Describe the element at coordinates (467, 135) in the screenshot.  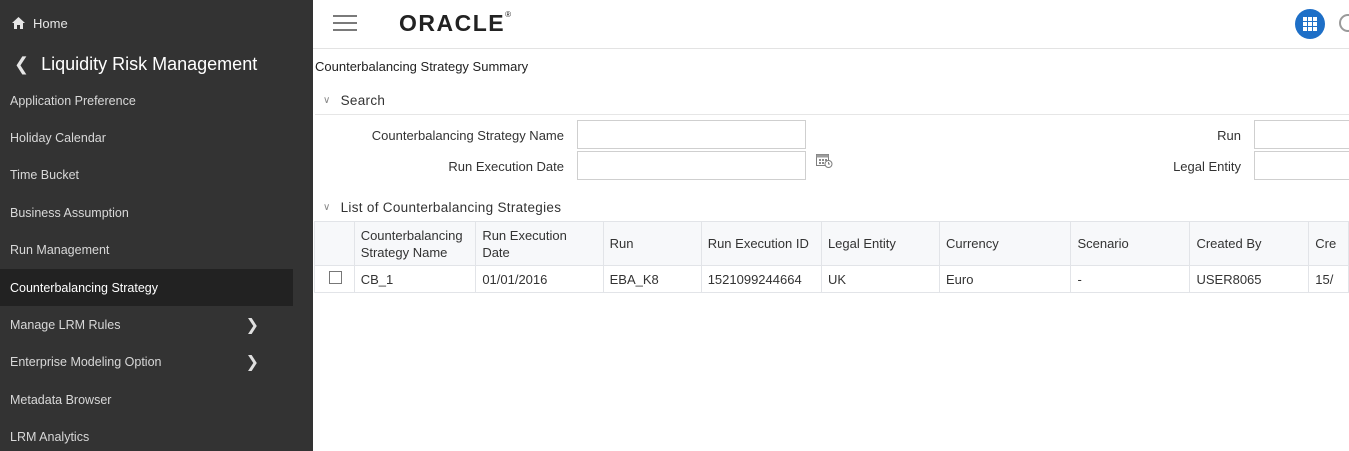
I see `strategy-name-label: Counterbalancing Strategy Name` at that location.